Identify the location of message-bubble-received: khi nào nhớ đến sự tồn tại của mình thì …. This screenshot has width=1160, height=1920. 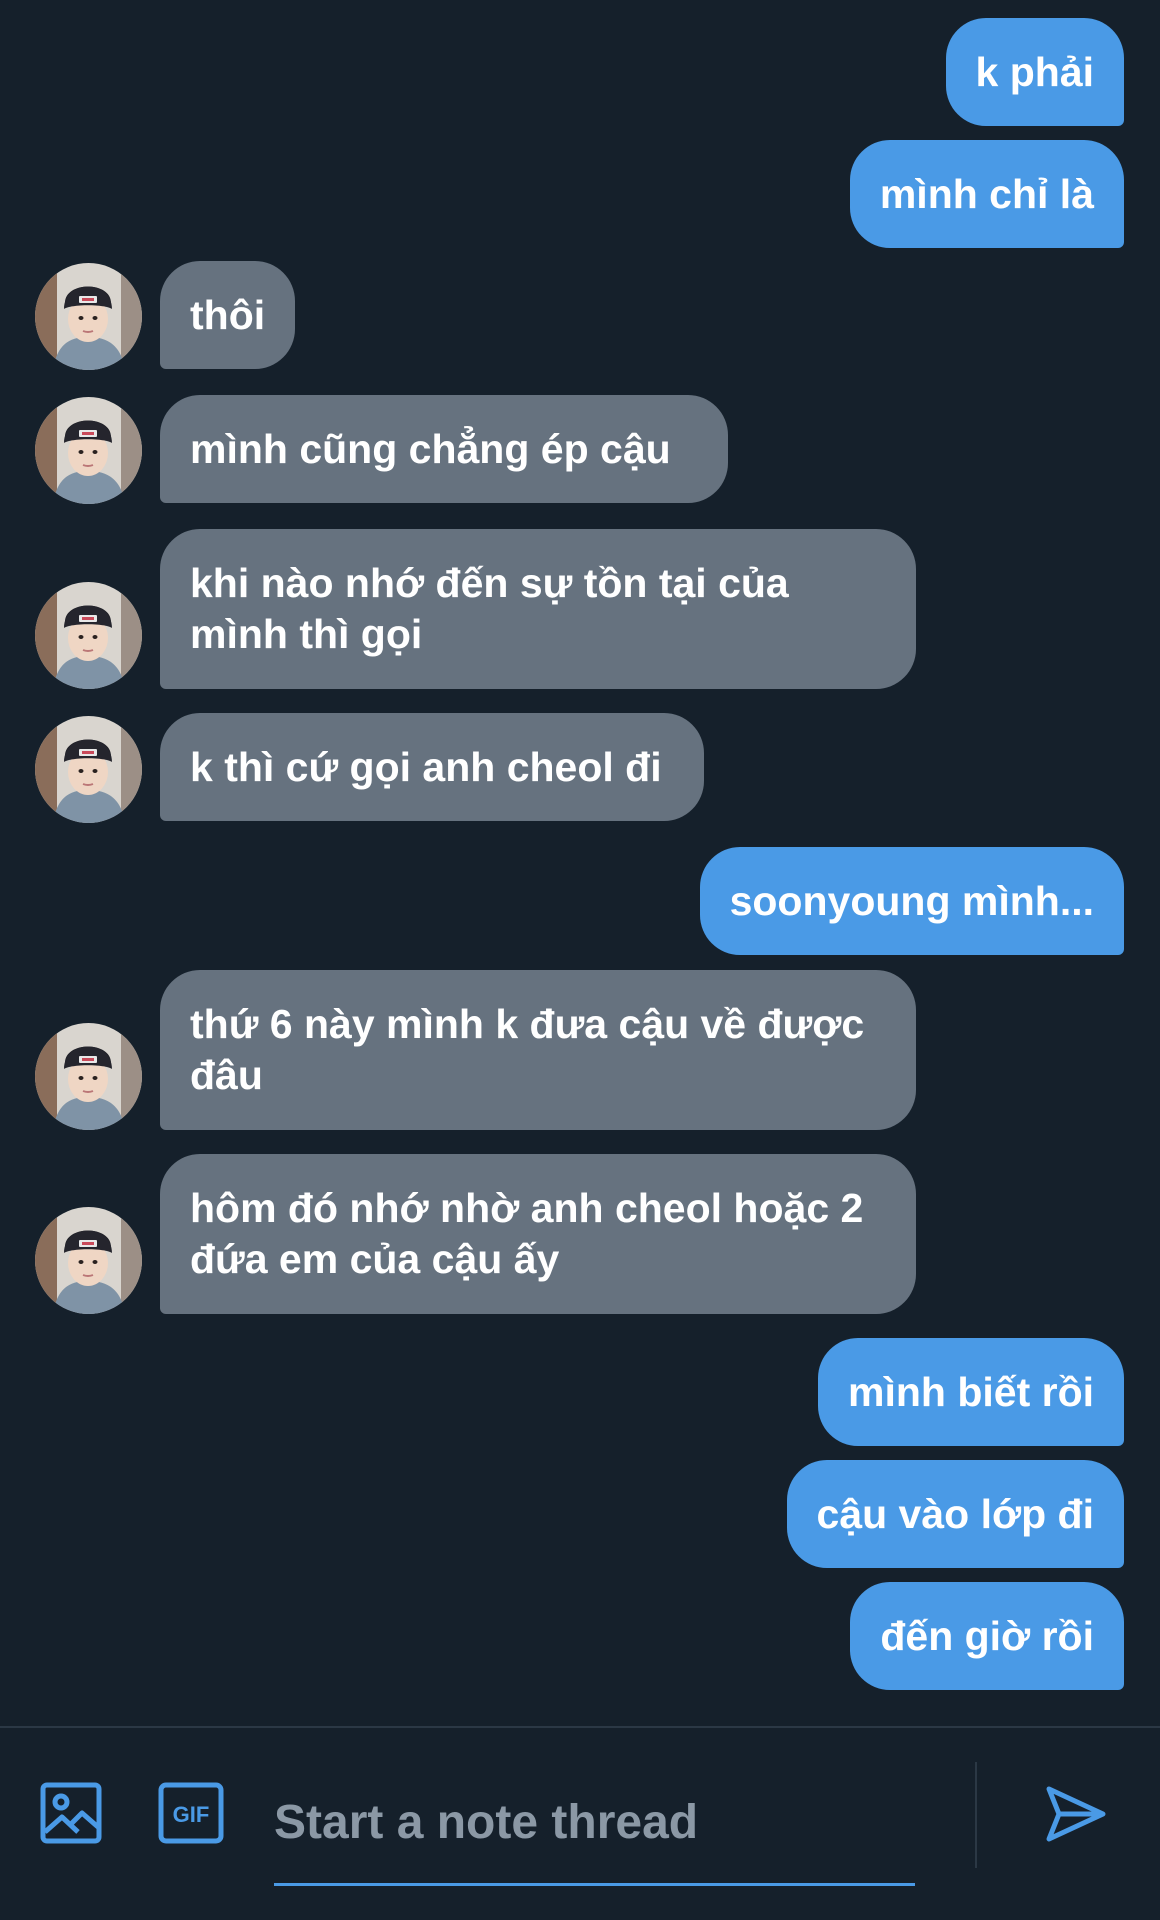
(538, 609).